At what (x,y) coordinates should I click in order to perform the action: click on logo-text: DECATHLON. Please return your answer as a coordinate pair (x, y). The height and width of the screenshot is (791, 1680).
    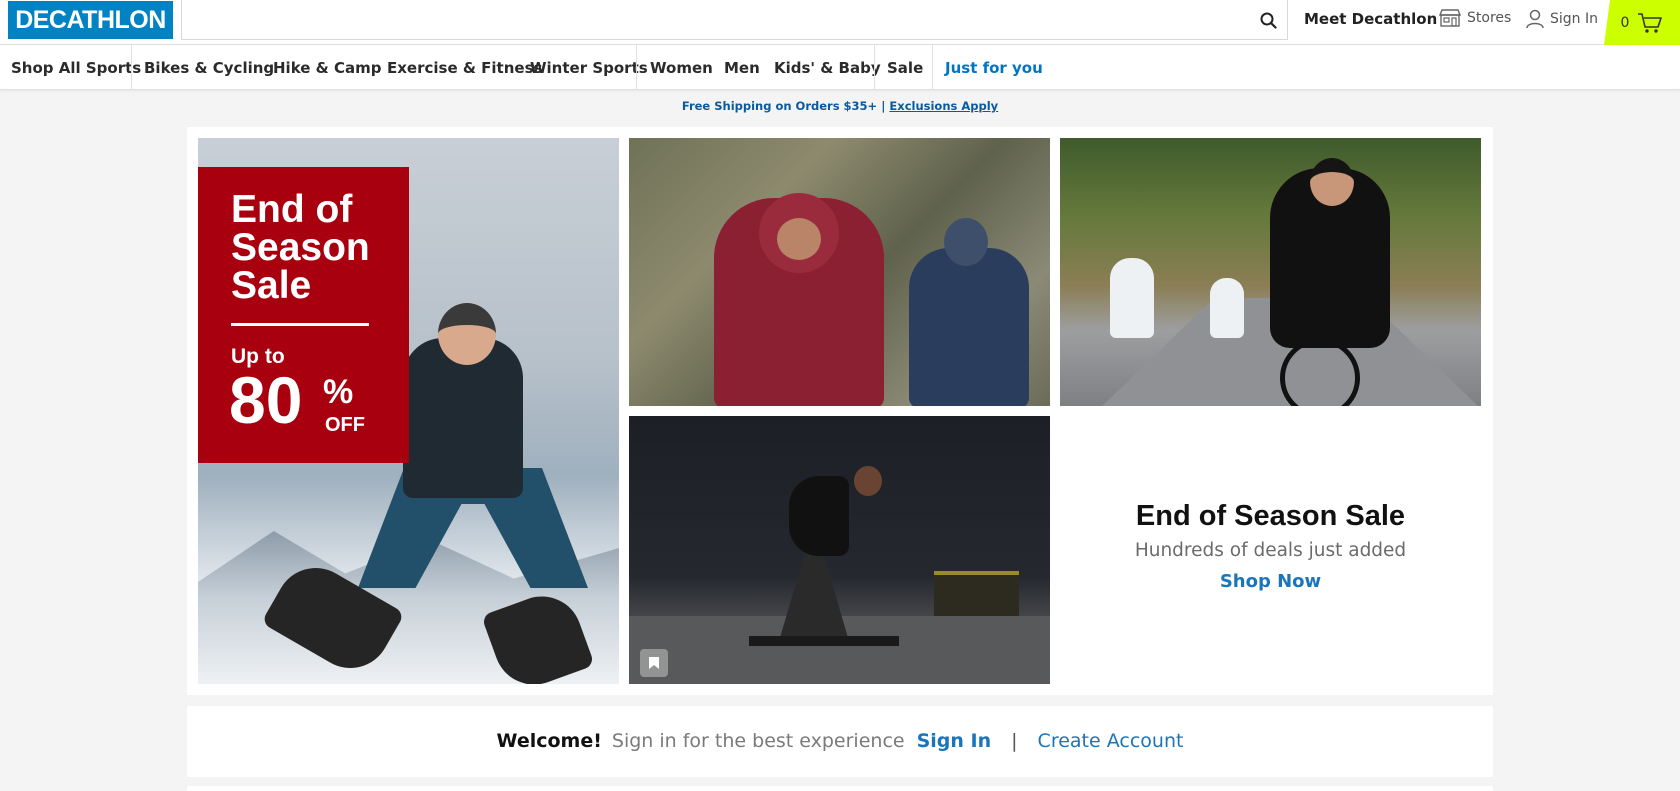
    Looking at the image, I should click on (90, 19).